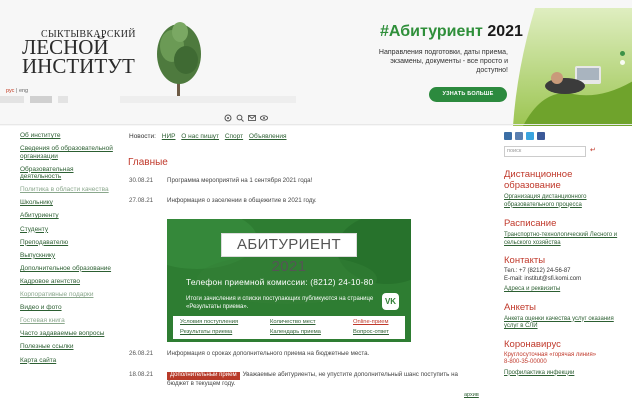 The image size is (632, 399). Describe the element at coordinates (141, 353) in the screenshot. I see `news-date: 26.08.21` at that location.